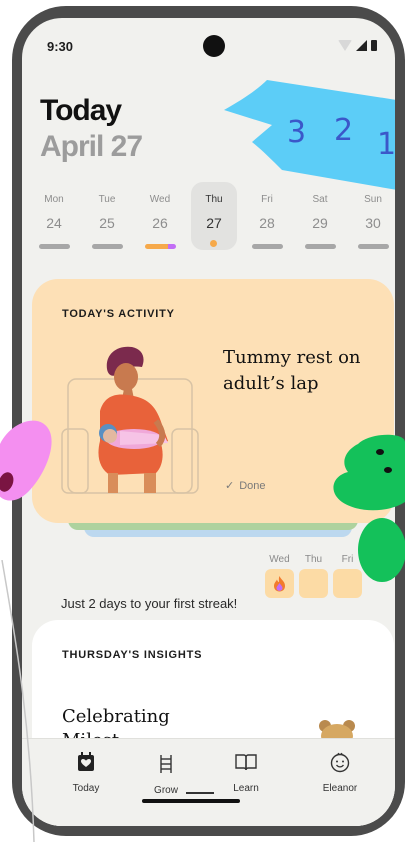  I want to click on tab-eleanor: Eleanor, so click(340, 772).